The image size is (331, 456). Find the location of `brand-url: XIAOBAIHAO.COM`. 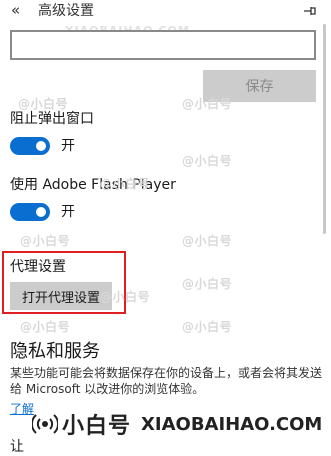

brand-url: XIAOBAIHAO.COM is located at coordinates (232, 424).